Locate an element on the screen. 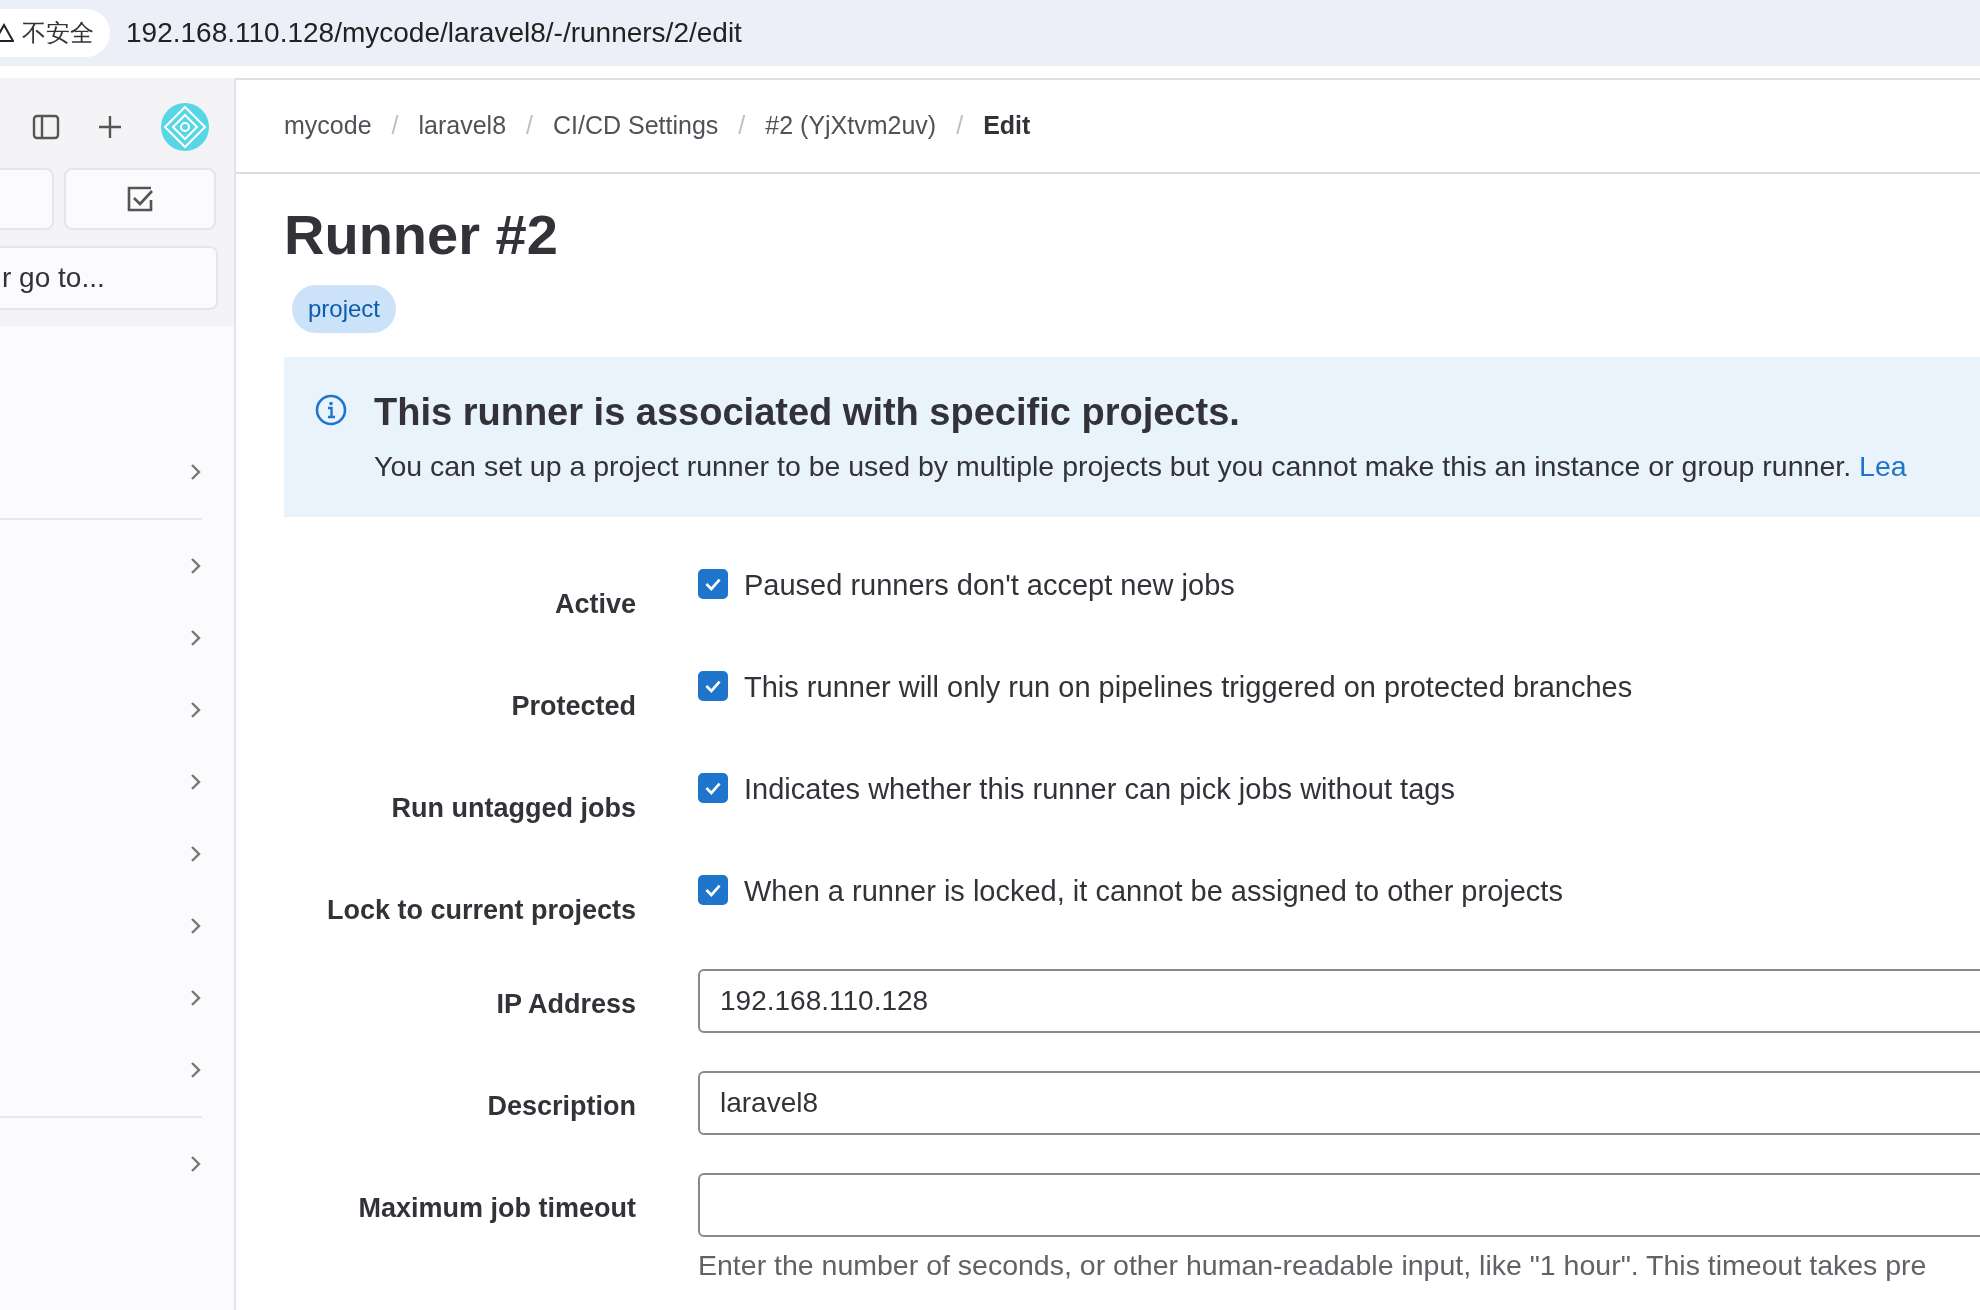 The height and width of the screenshot is (1310, 1980). checkbox-label: This runner will only run on pipelines triggered on protected branches is located at coordinates (1188, 687).